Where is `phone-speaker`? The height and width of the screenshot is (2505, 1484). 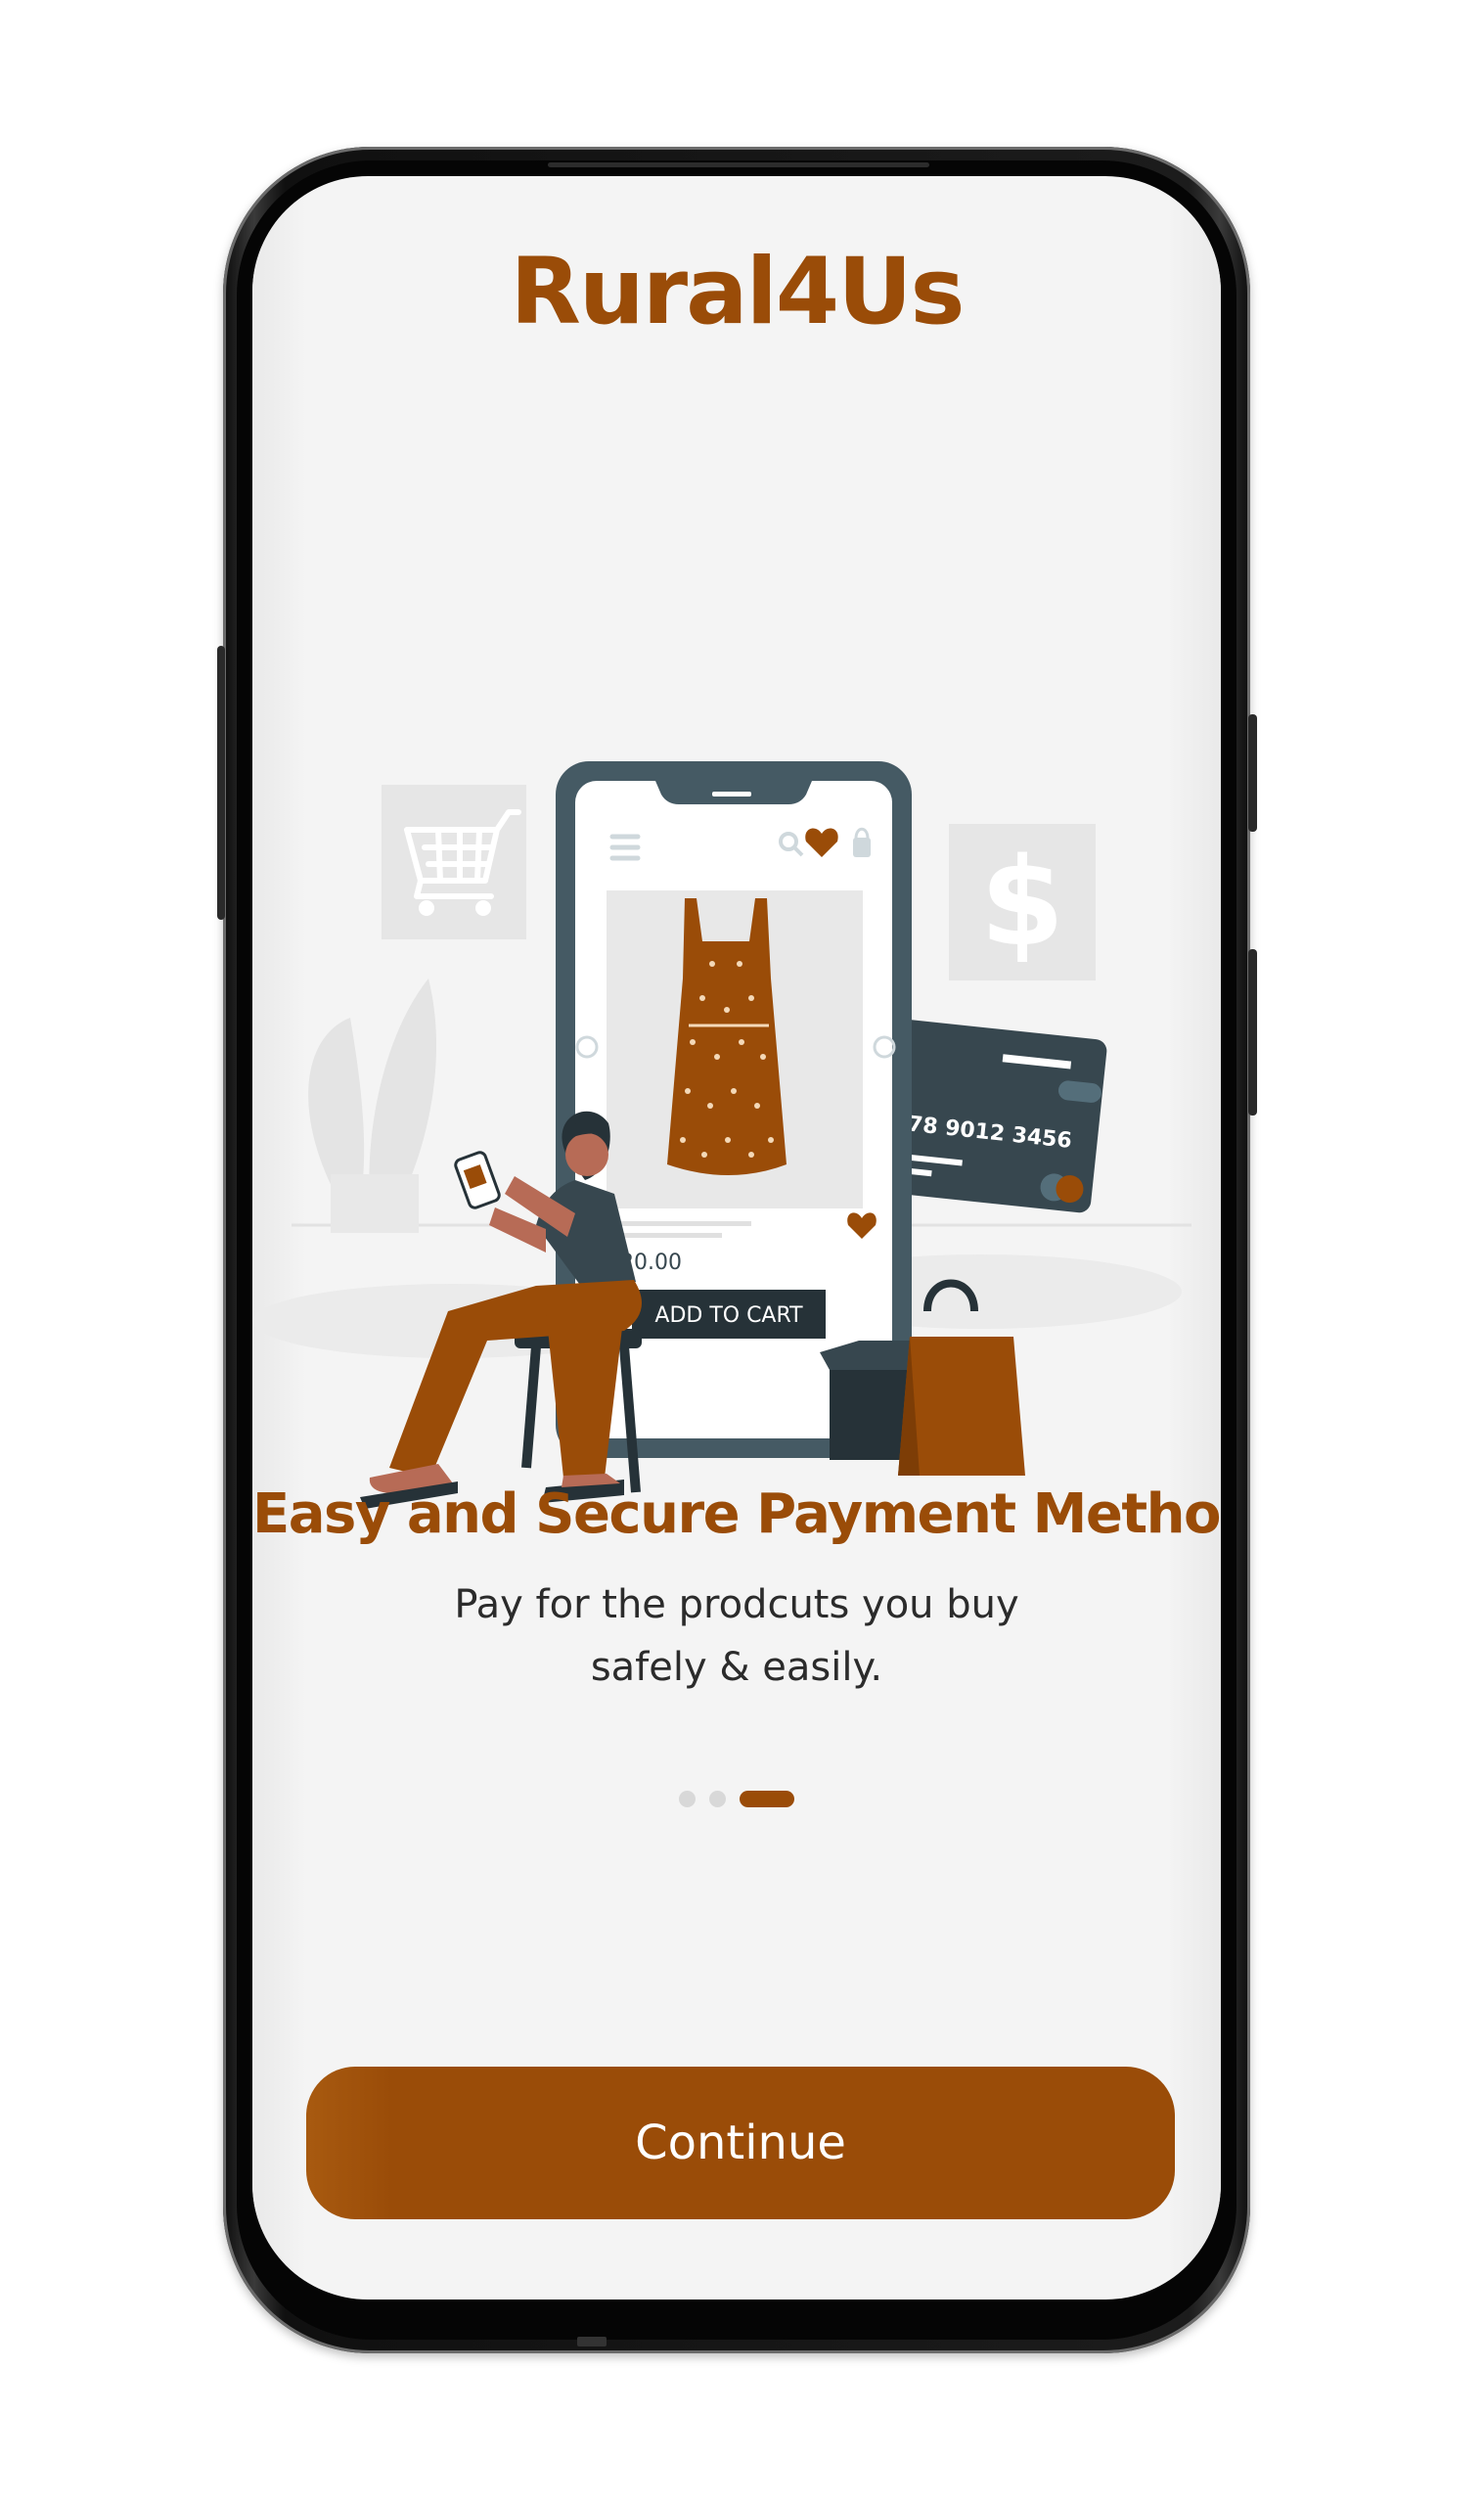 phone-speaker is located at coordinates (738, 164).